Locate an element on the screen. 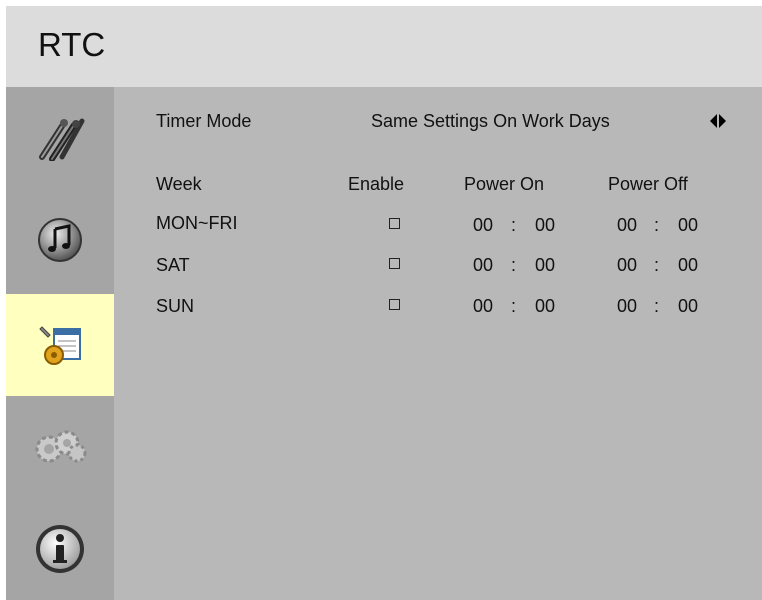  left-right-arrow-icon is located at coordinates (718, 123).